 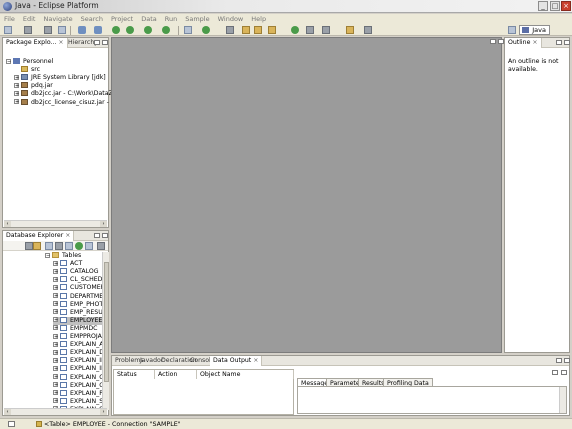 I want to click on run-icon, so click(x=130, y=30).